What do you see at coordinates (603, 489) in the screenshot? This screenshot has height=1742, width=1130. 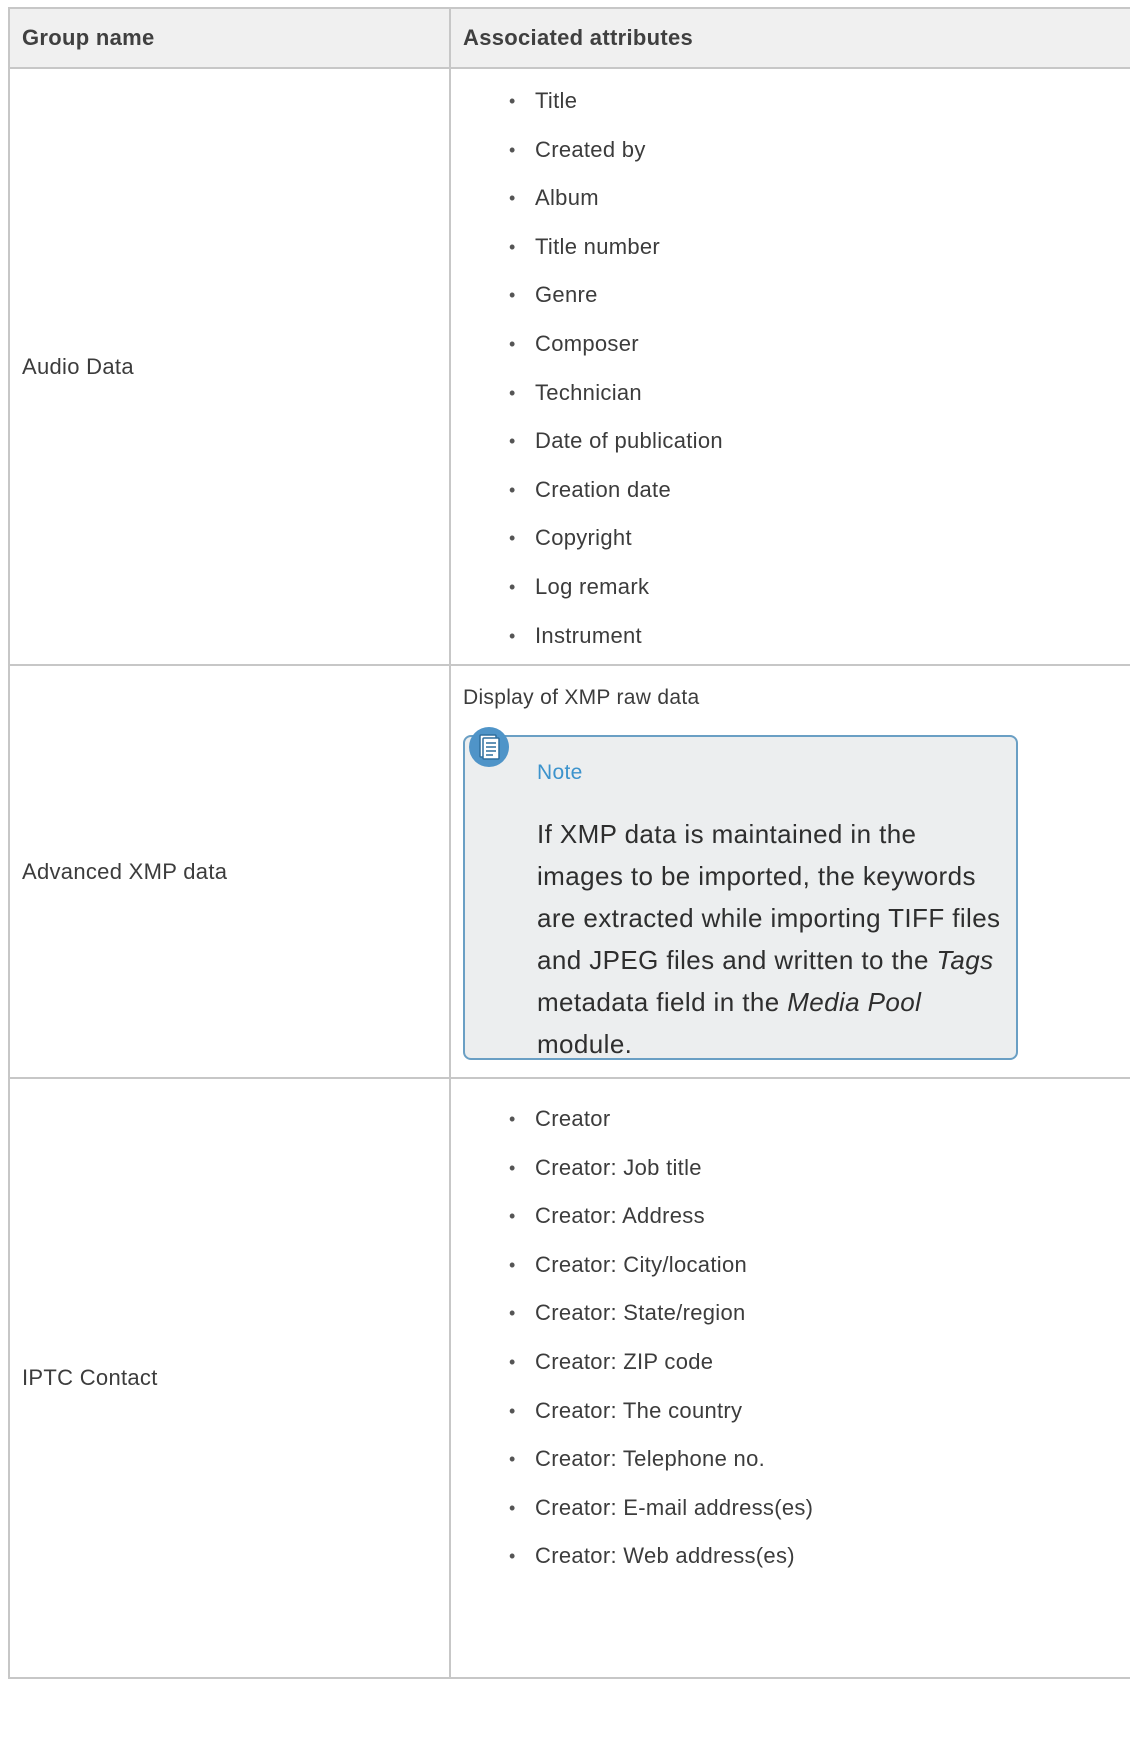 I see `attribute-label: Creation date` at bounding box center [603, 489].